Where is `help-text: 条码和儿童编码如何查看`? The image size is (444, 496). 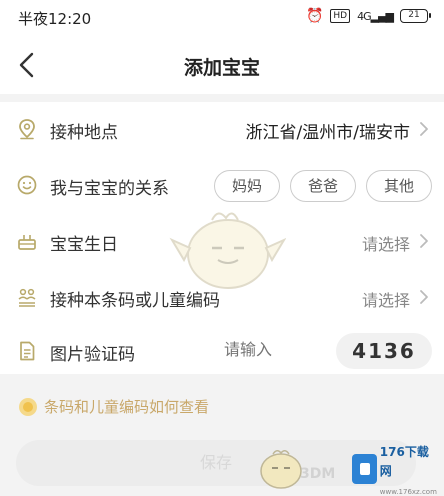 help-text: 条码和儿童编码如何查看 is located at coordinates (127, 407).